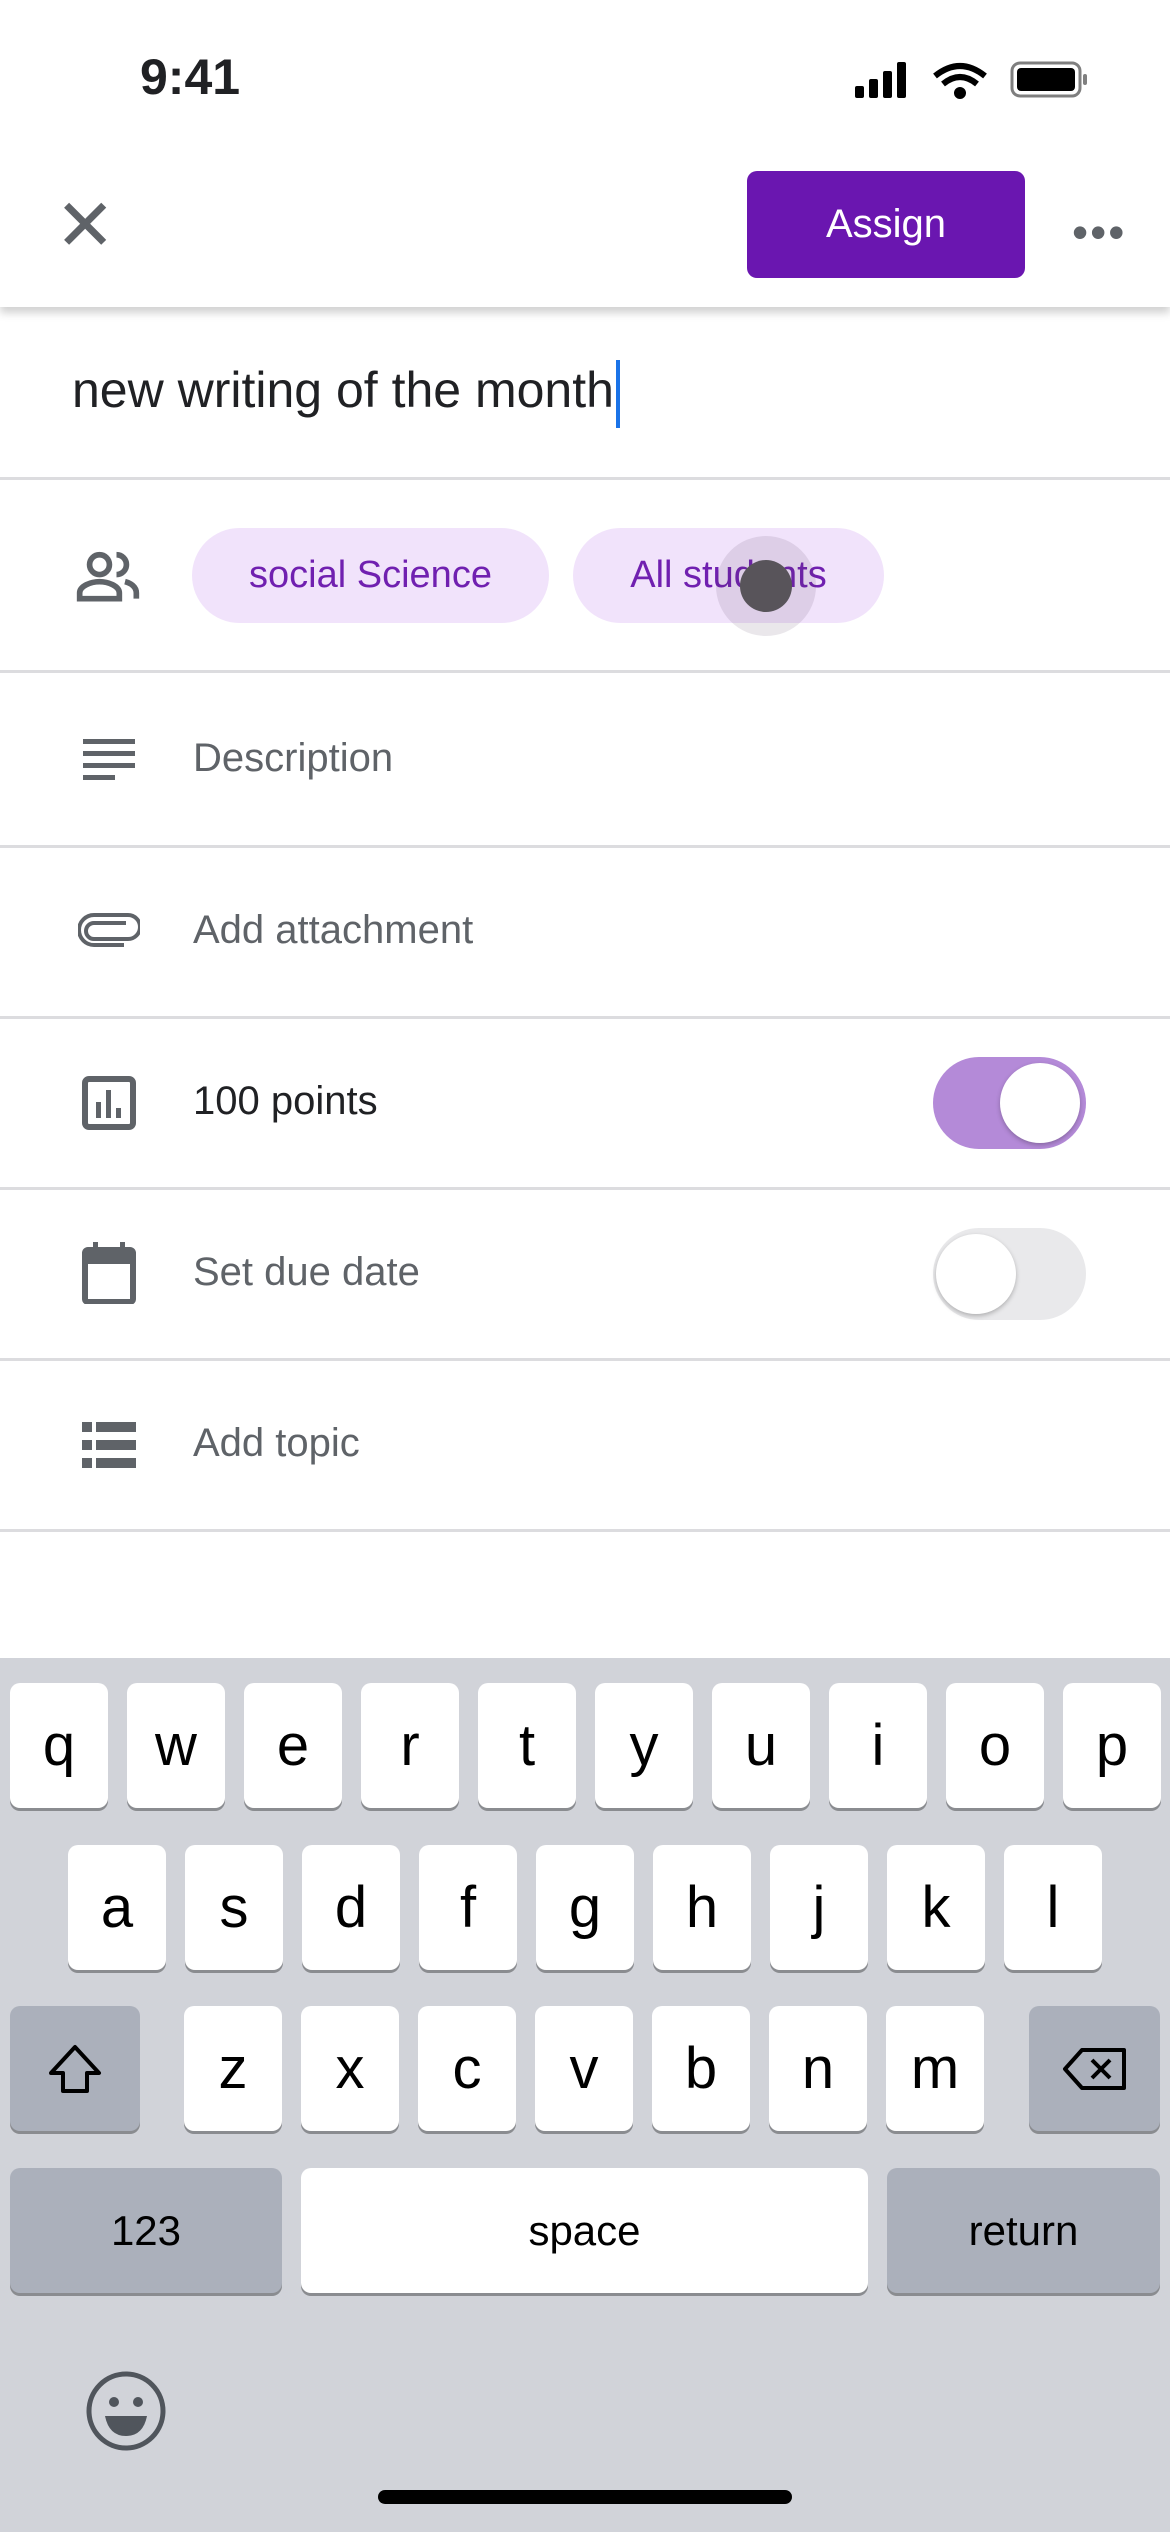 This screenshot has height=2532, width=1170. Describe the element at coordinates (146, 2230) in the screenshot. I see `numbers-key: 123` at that location.